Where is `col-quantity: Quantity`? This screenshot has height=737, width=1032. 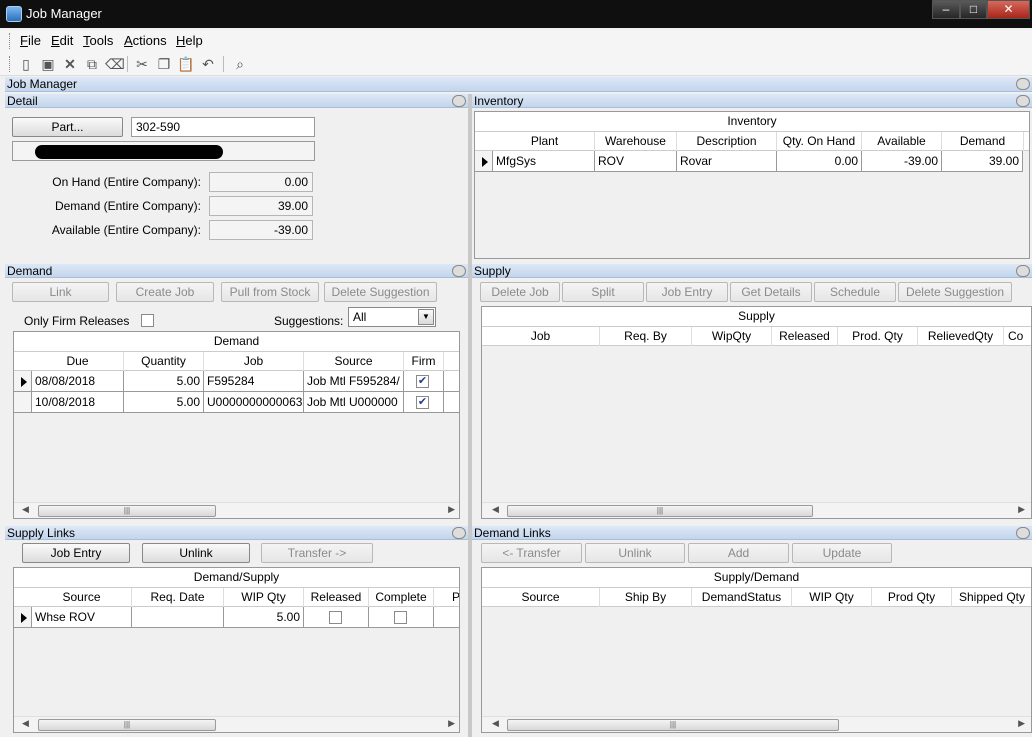 col-quantity: Quantity is located at coordinates (164, 361).